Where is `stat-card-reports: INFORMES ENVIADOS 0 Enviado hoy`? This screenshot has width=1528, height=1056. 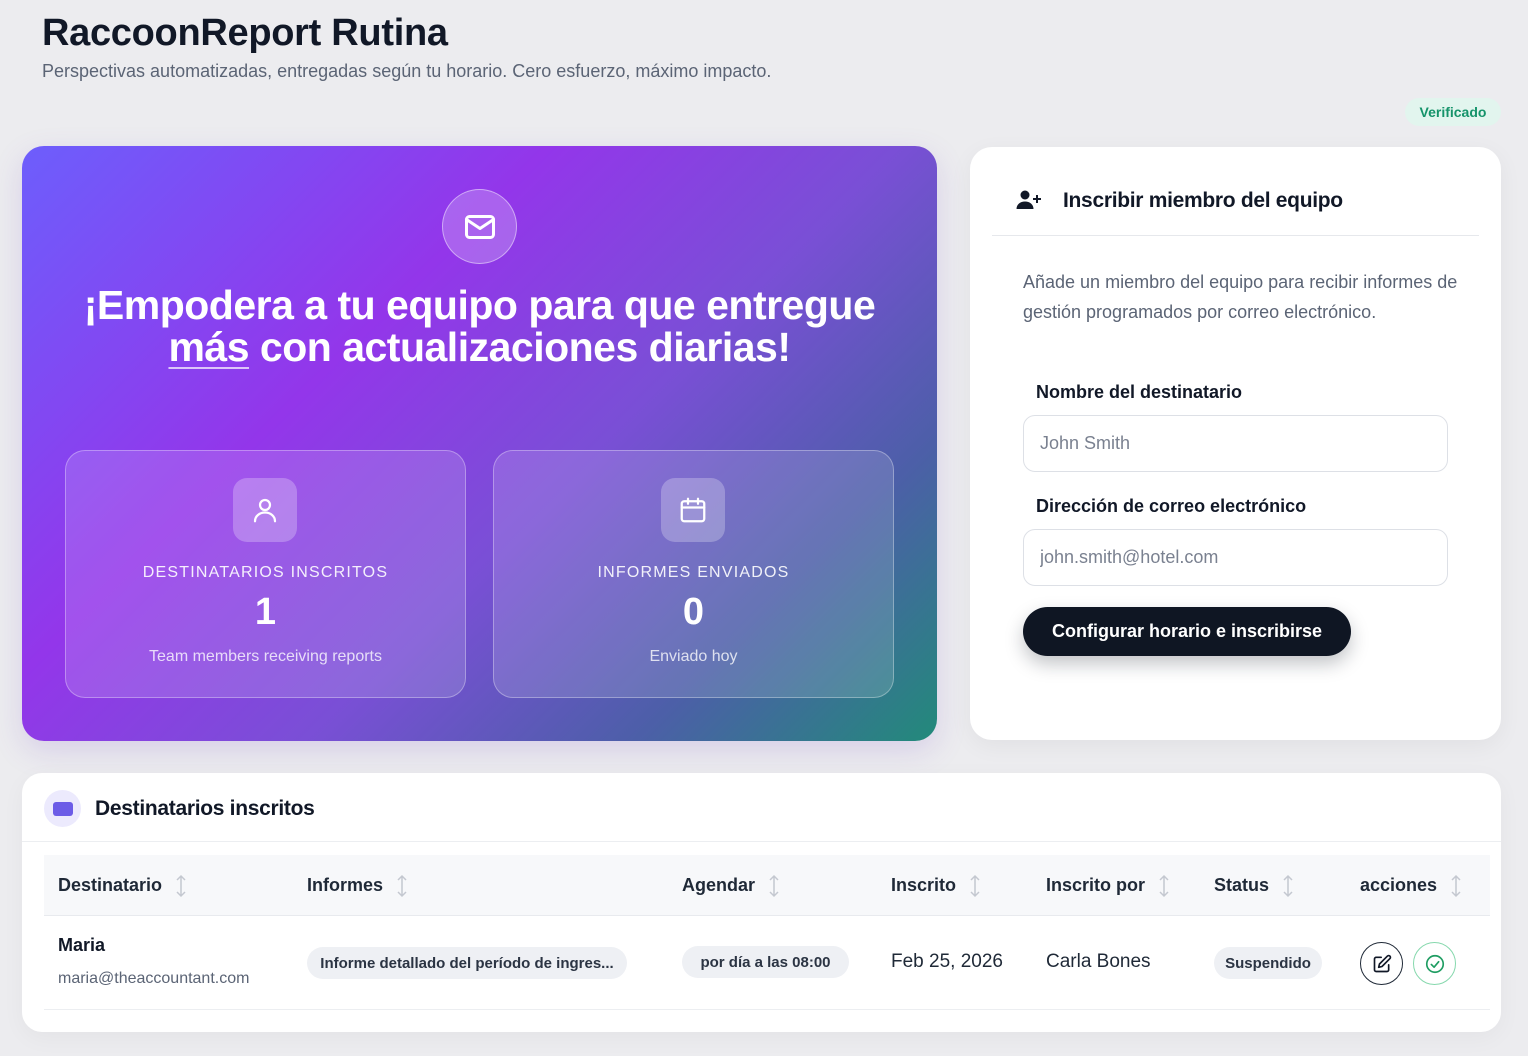
stat-card-reports: INFORMES ENVIADOS 0 Enviado hoy is located at coordinates (693, 574).